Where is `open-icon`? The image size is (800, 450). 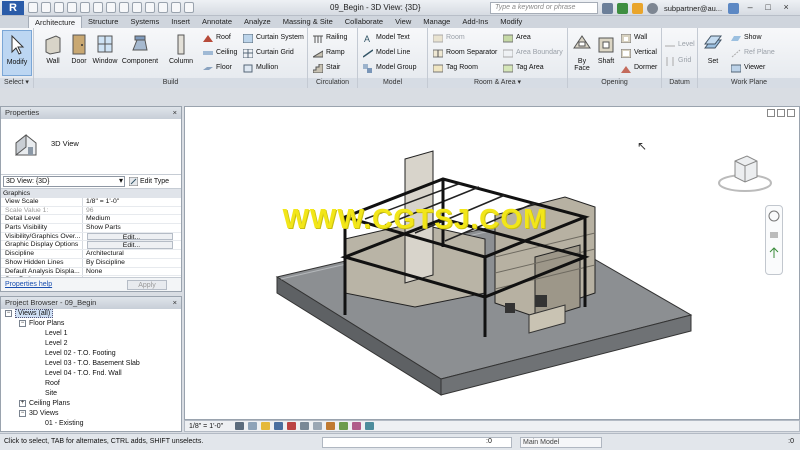 open-icon is located at coordinates (33, 7).